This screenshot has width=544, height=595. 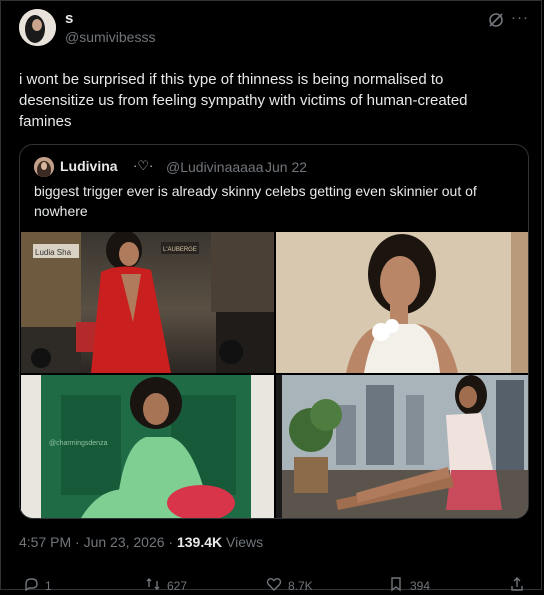 I want to click on photo-1-sign-2: L'AUBERGE, so click(x=180, y=250).